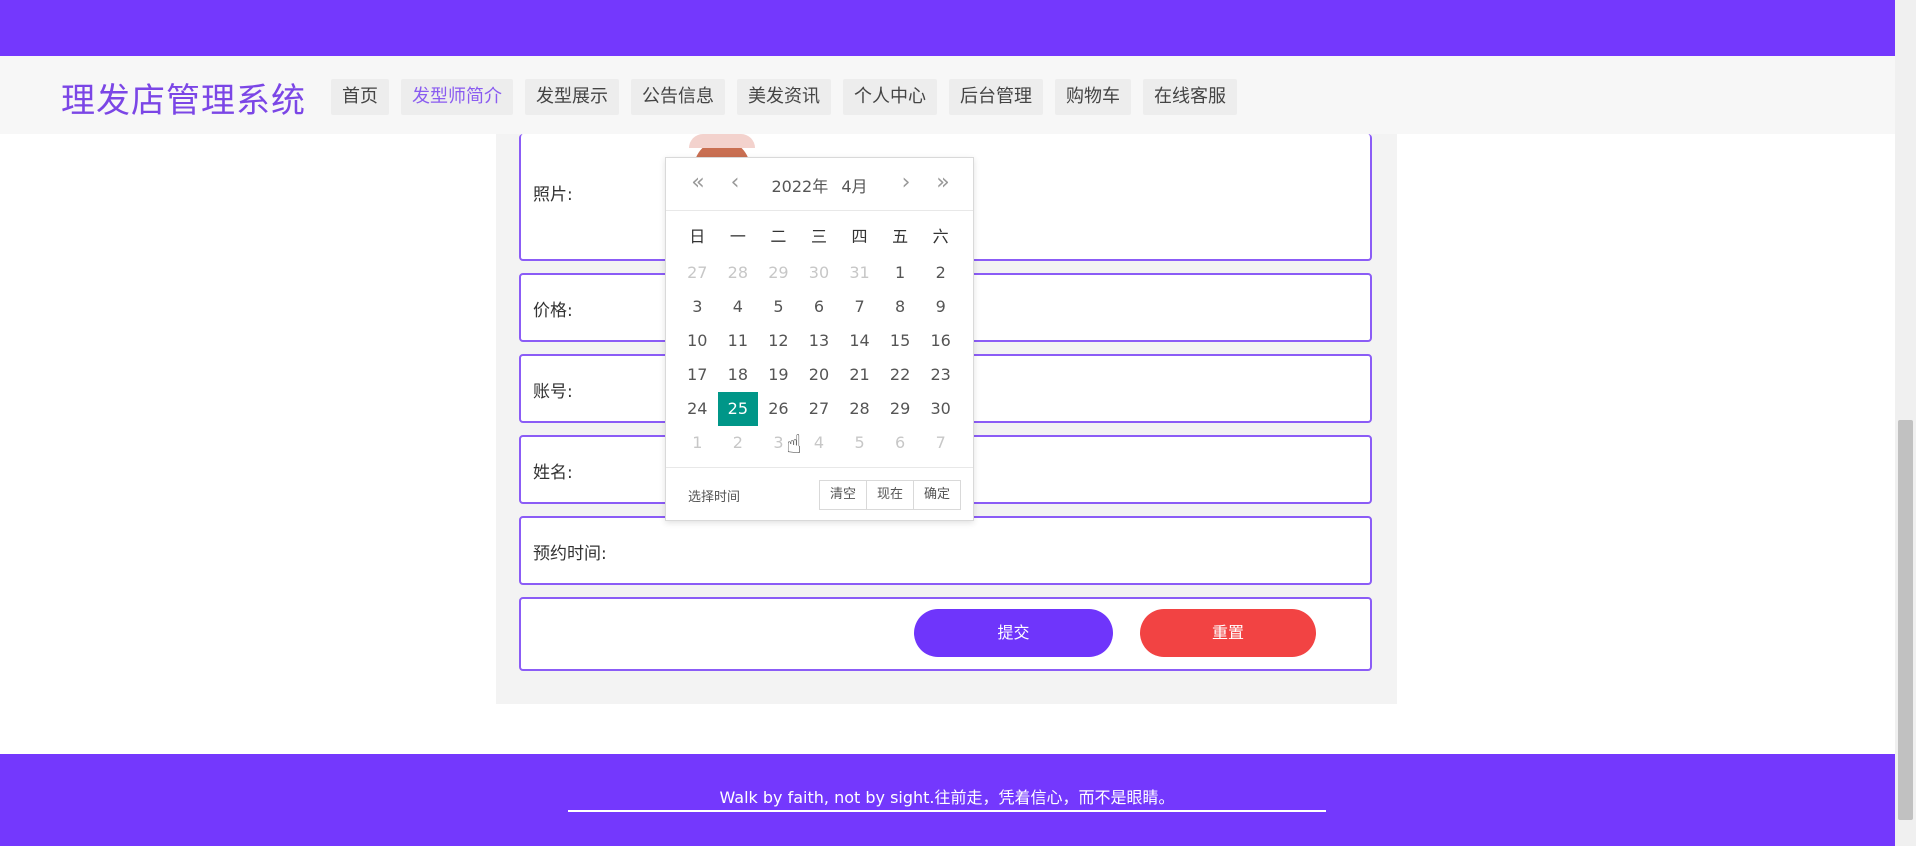  Describe the element at coordinates (678, 97) in the screenshot. I see `nav-item-announcements: 公告信息` at that location.